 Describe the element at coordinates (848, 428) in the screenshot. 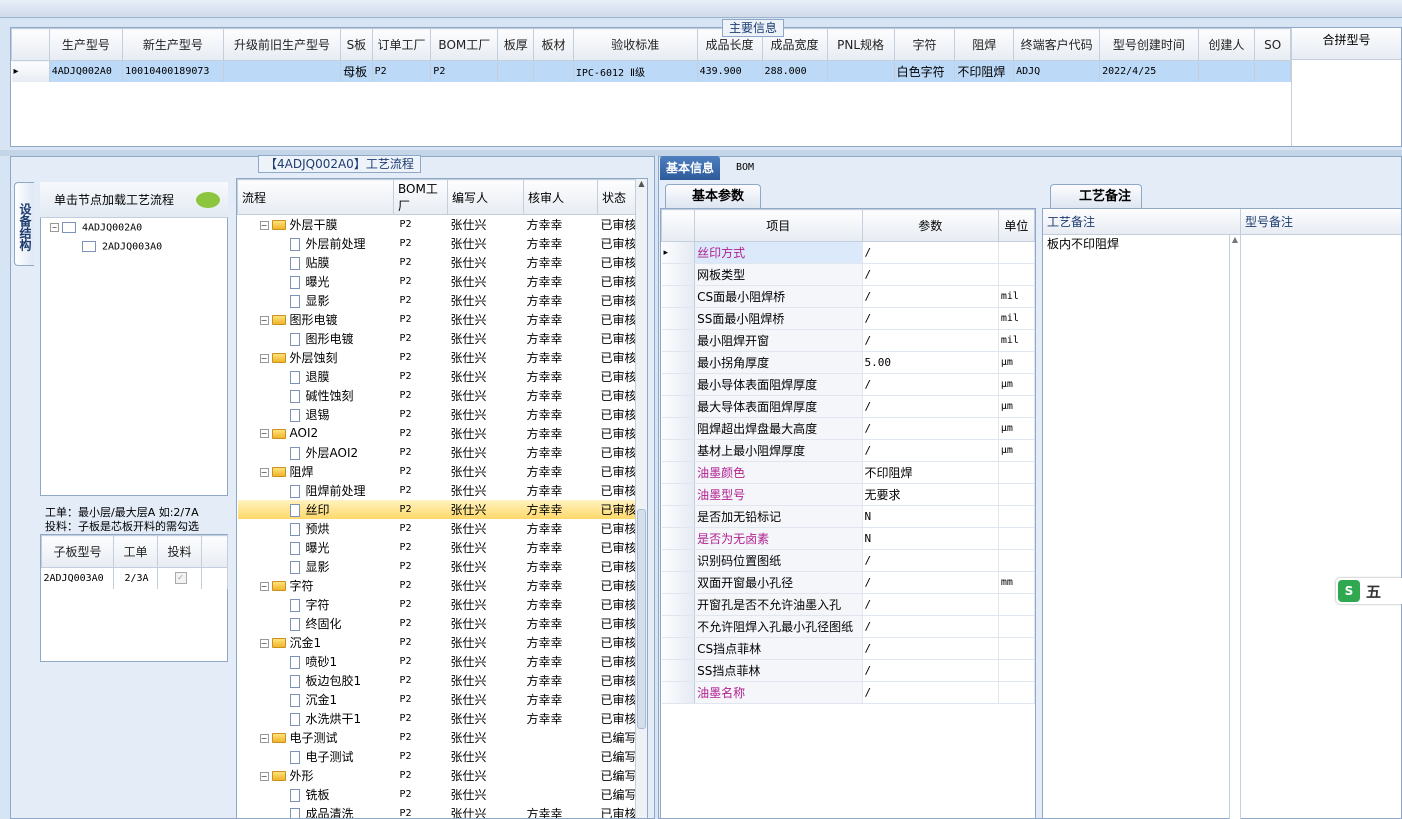

I see `param-row: 阻焊超出焊盘最大高度 / μm` at that location.